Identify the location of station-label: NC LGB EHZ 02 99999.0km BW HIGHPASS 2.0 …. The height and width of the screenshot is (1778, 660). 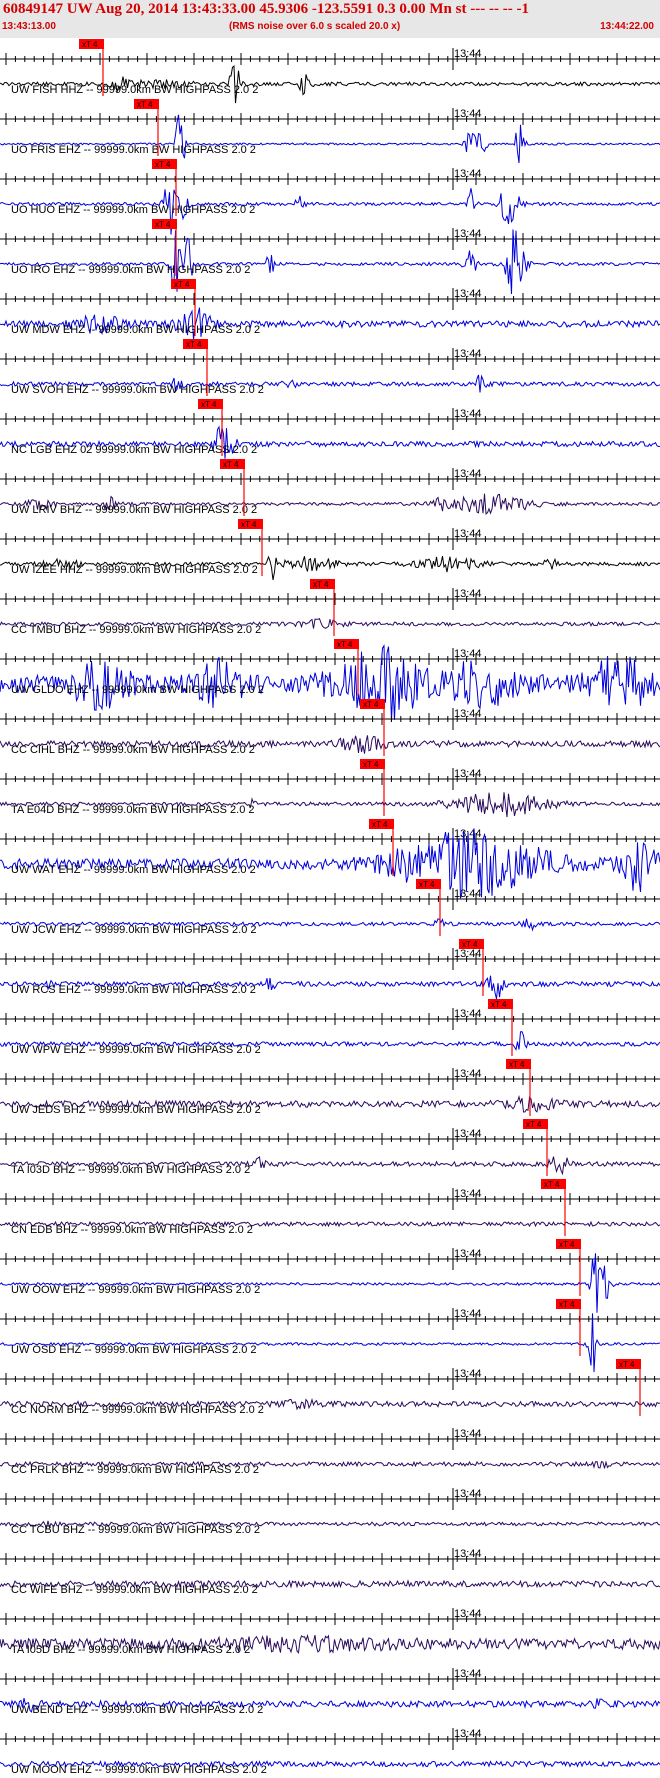
(134, 450).